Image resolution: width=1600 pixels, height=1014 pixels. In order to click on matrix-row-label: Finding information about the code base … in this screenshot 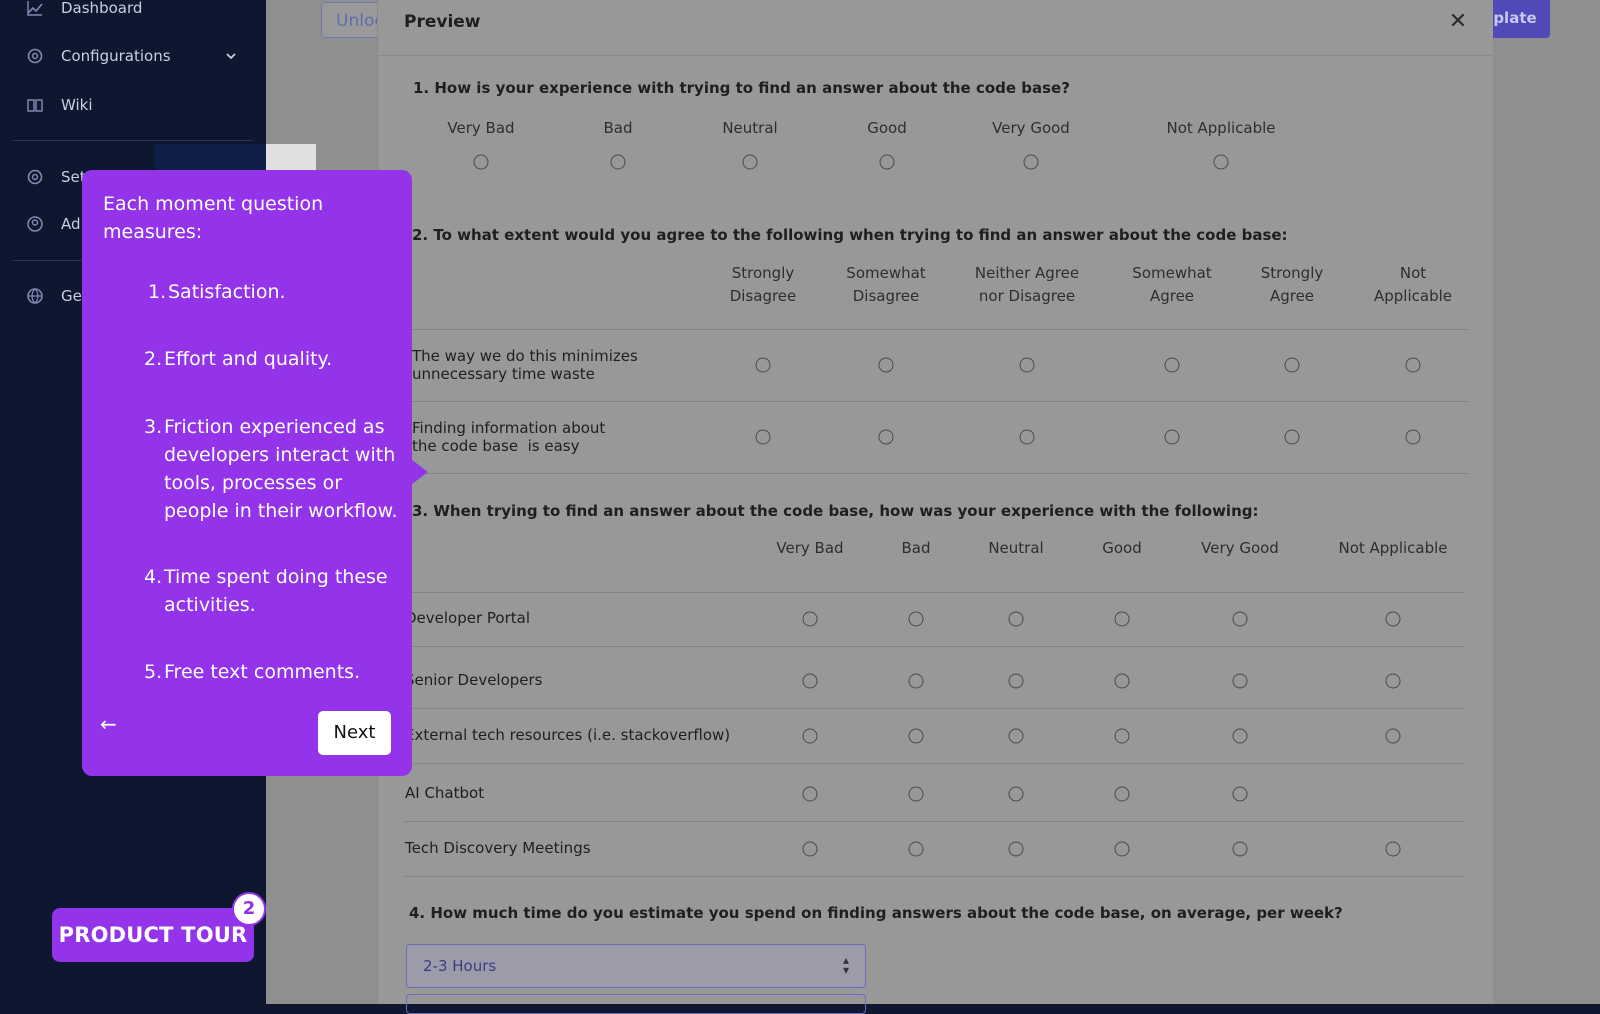, I will do `click(509, 437)`.